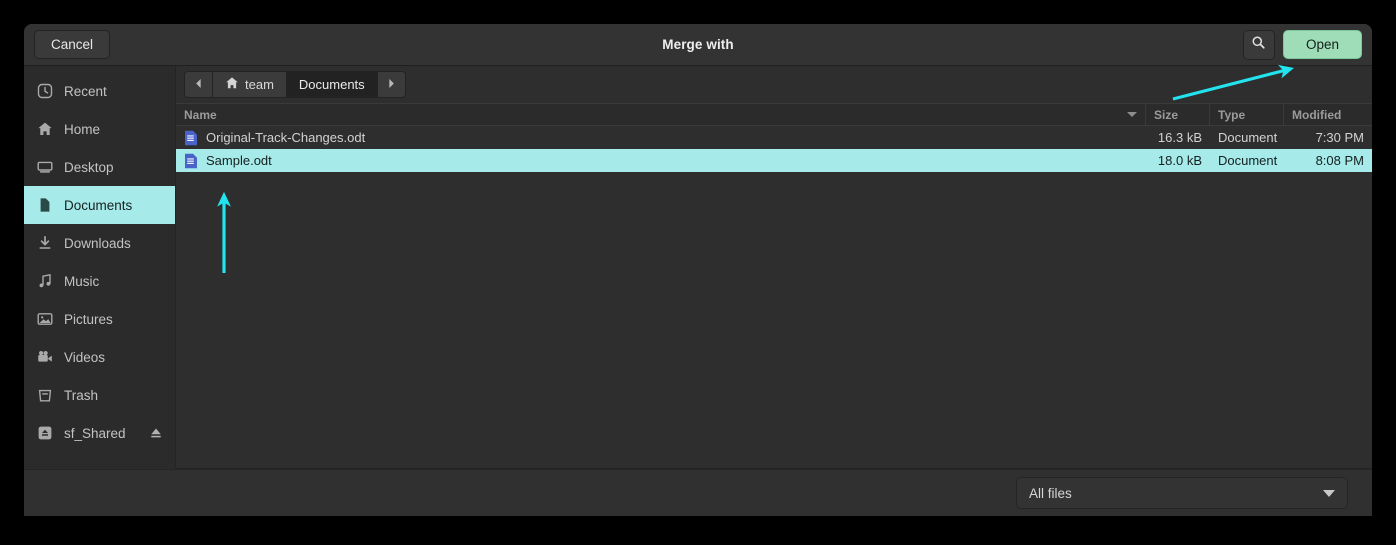  What do you see at coordinates (44, 433) in the screenshot?
I see `drive-icon` at bounding box center [44, 433].